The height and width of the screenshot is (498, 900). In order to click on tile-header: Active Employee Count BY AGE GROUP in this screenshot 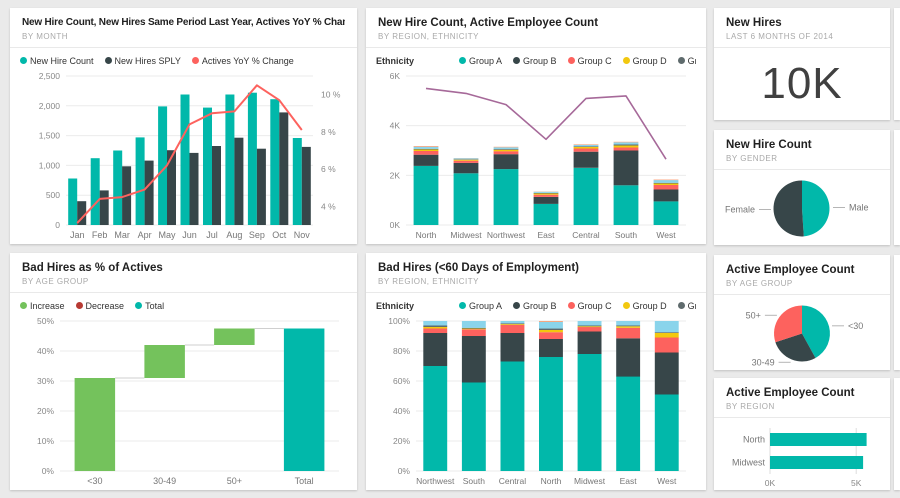, I will do `click(802, 275)`.